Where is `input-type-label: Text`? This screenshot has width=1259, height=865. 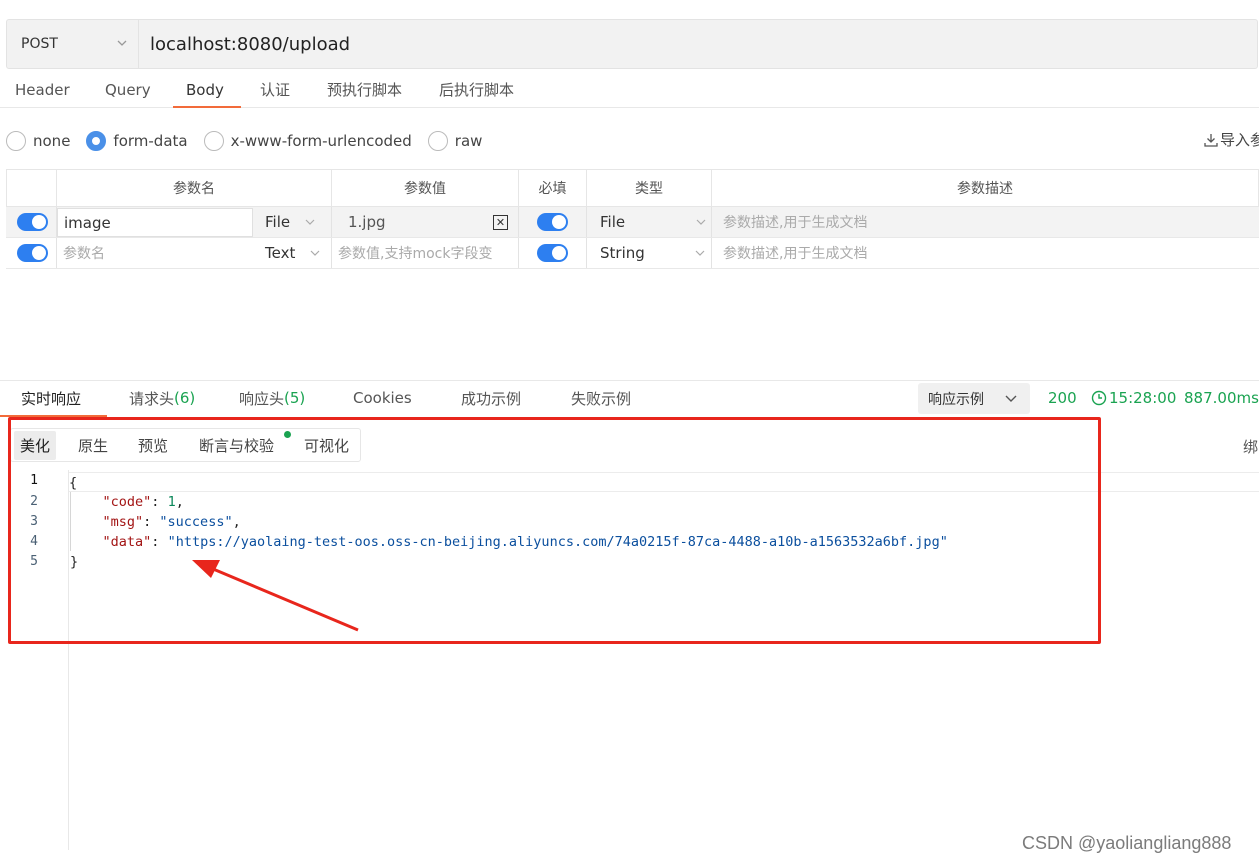 input-type-label: Text is located at coordinates (280, 253).